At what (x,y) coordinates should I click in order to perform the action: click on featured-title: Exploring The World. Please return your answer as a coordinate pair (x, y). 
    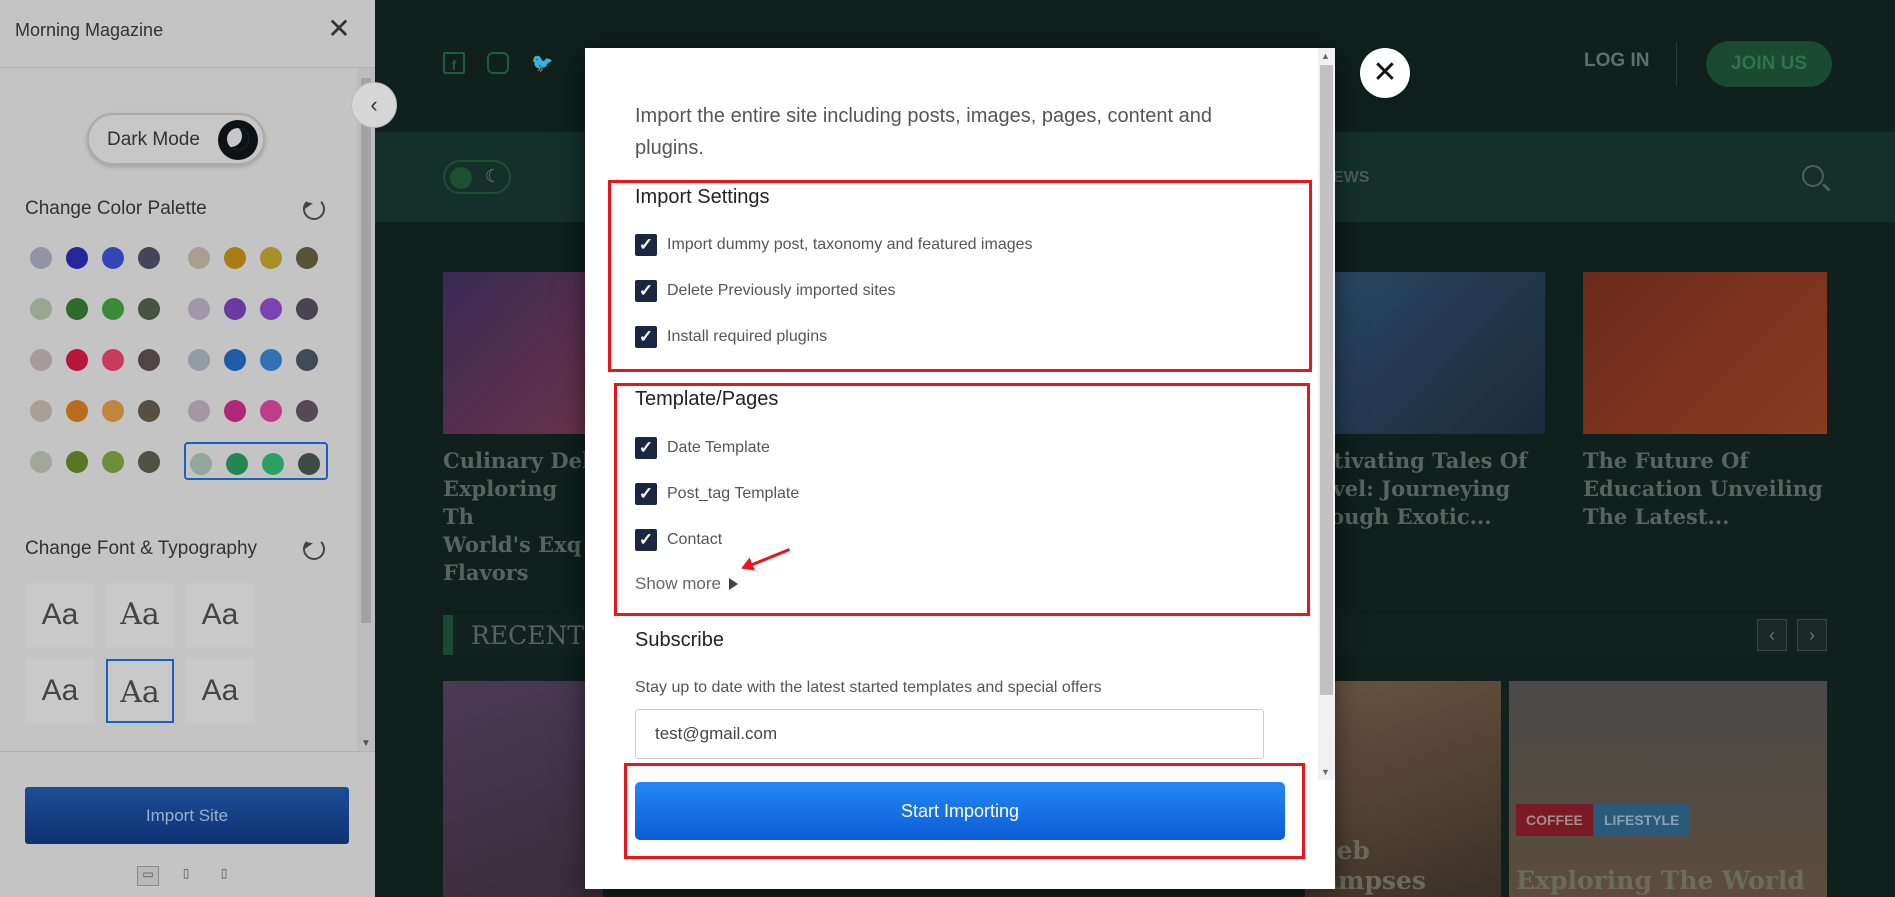
    Looking at the image, I should click on (1660, 880).